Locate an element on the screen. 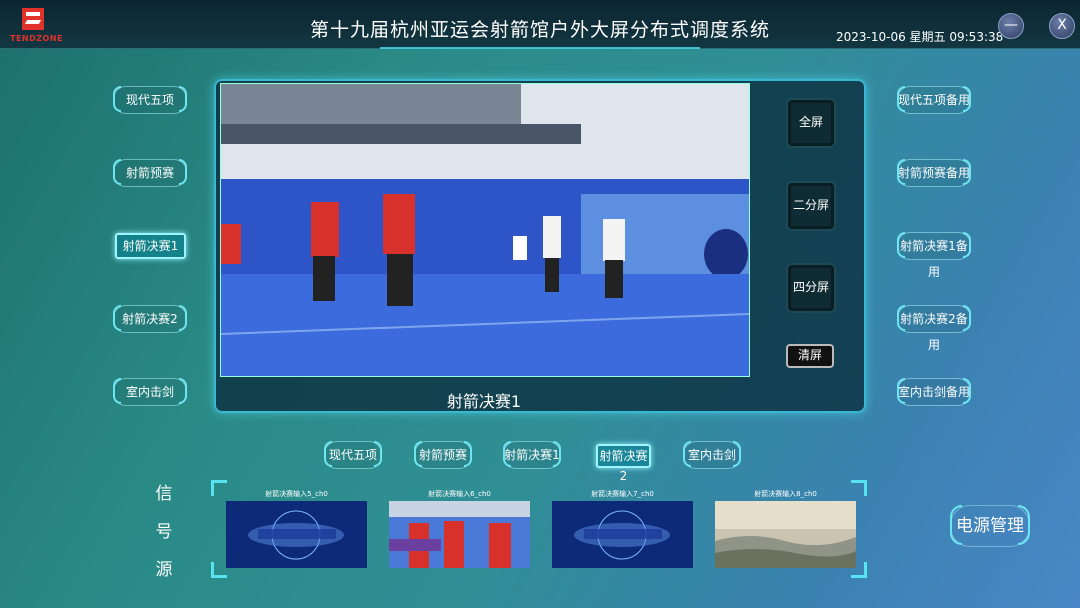 This screenshot has height=608, width=1080. split-2-button: 二分屏 is located at coordinates (811, 206).